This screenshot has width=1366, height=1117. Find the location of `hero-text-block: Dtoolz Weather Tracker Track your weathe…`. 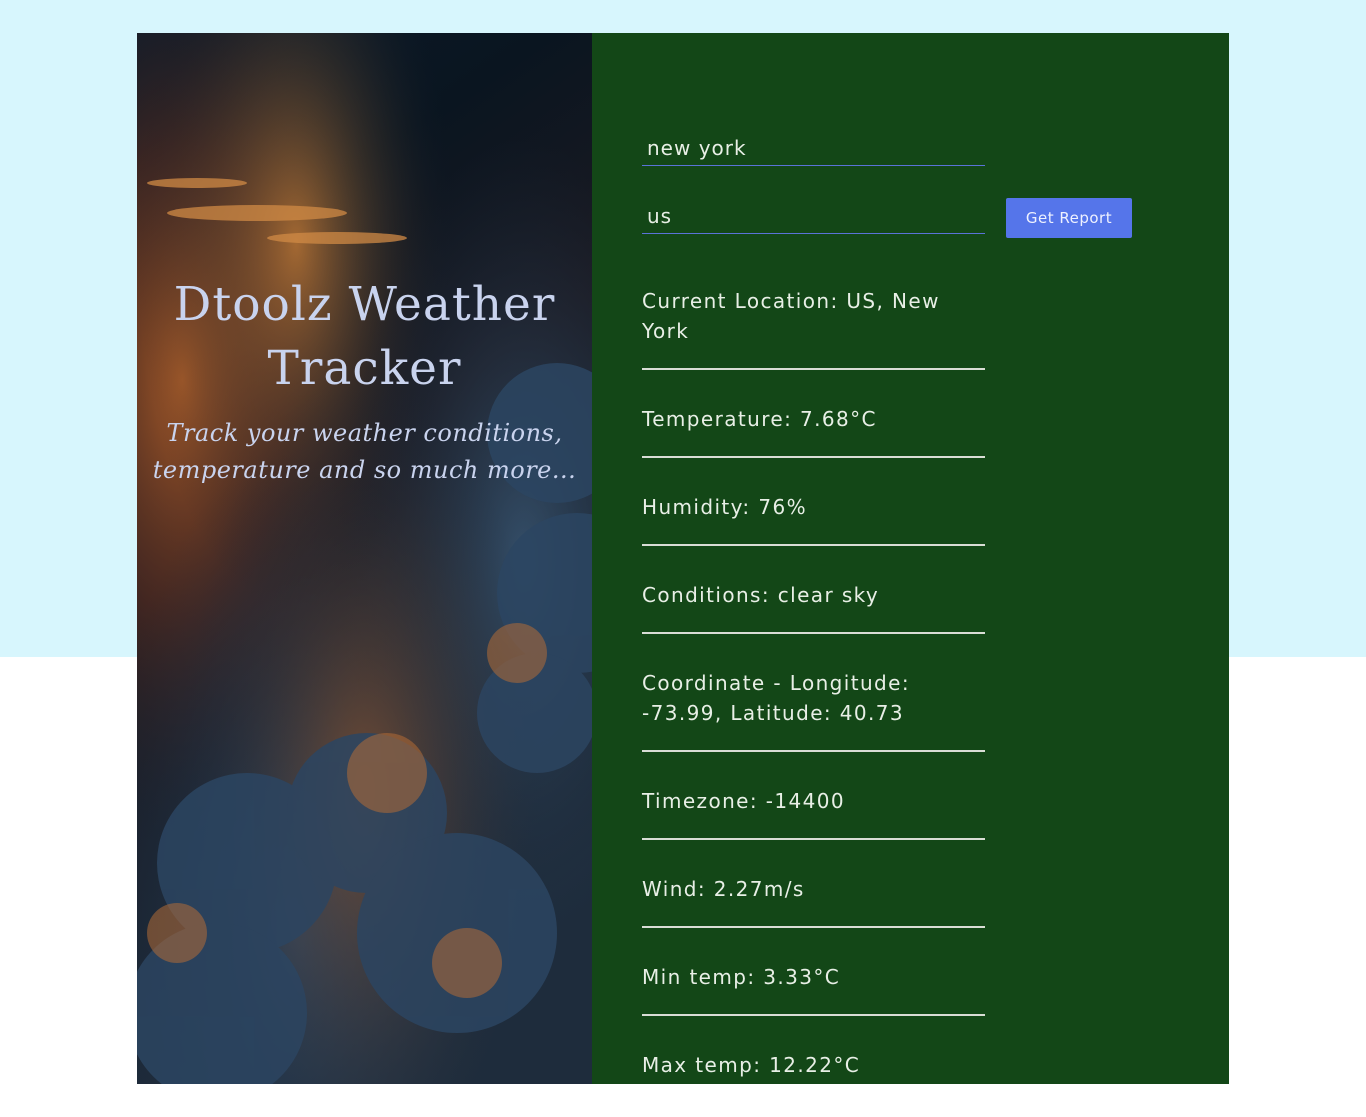

hero-text-block: Dtoolz Weather Tracker Track your weathe… is located at coordinates (364, 381).